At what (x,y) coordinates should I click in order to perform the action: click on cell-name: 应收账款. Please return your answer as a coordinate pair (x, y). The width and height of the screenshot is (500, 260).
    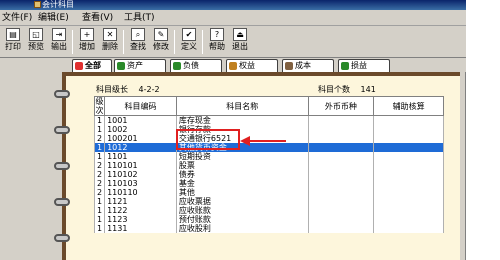
    Looking at the image, I should click on (242, 210).